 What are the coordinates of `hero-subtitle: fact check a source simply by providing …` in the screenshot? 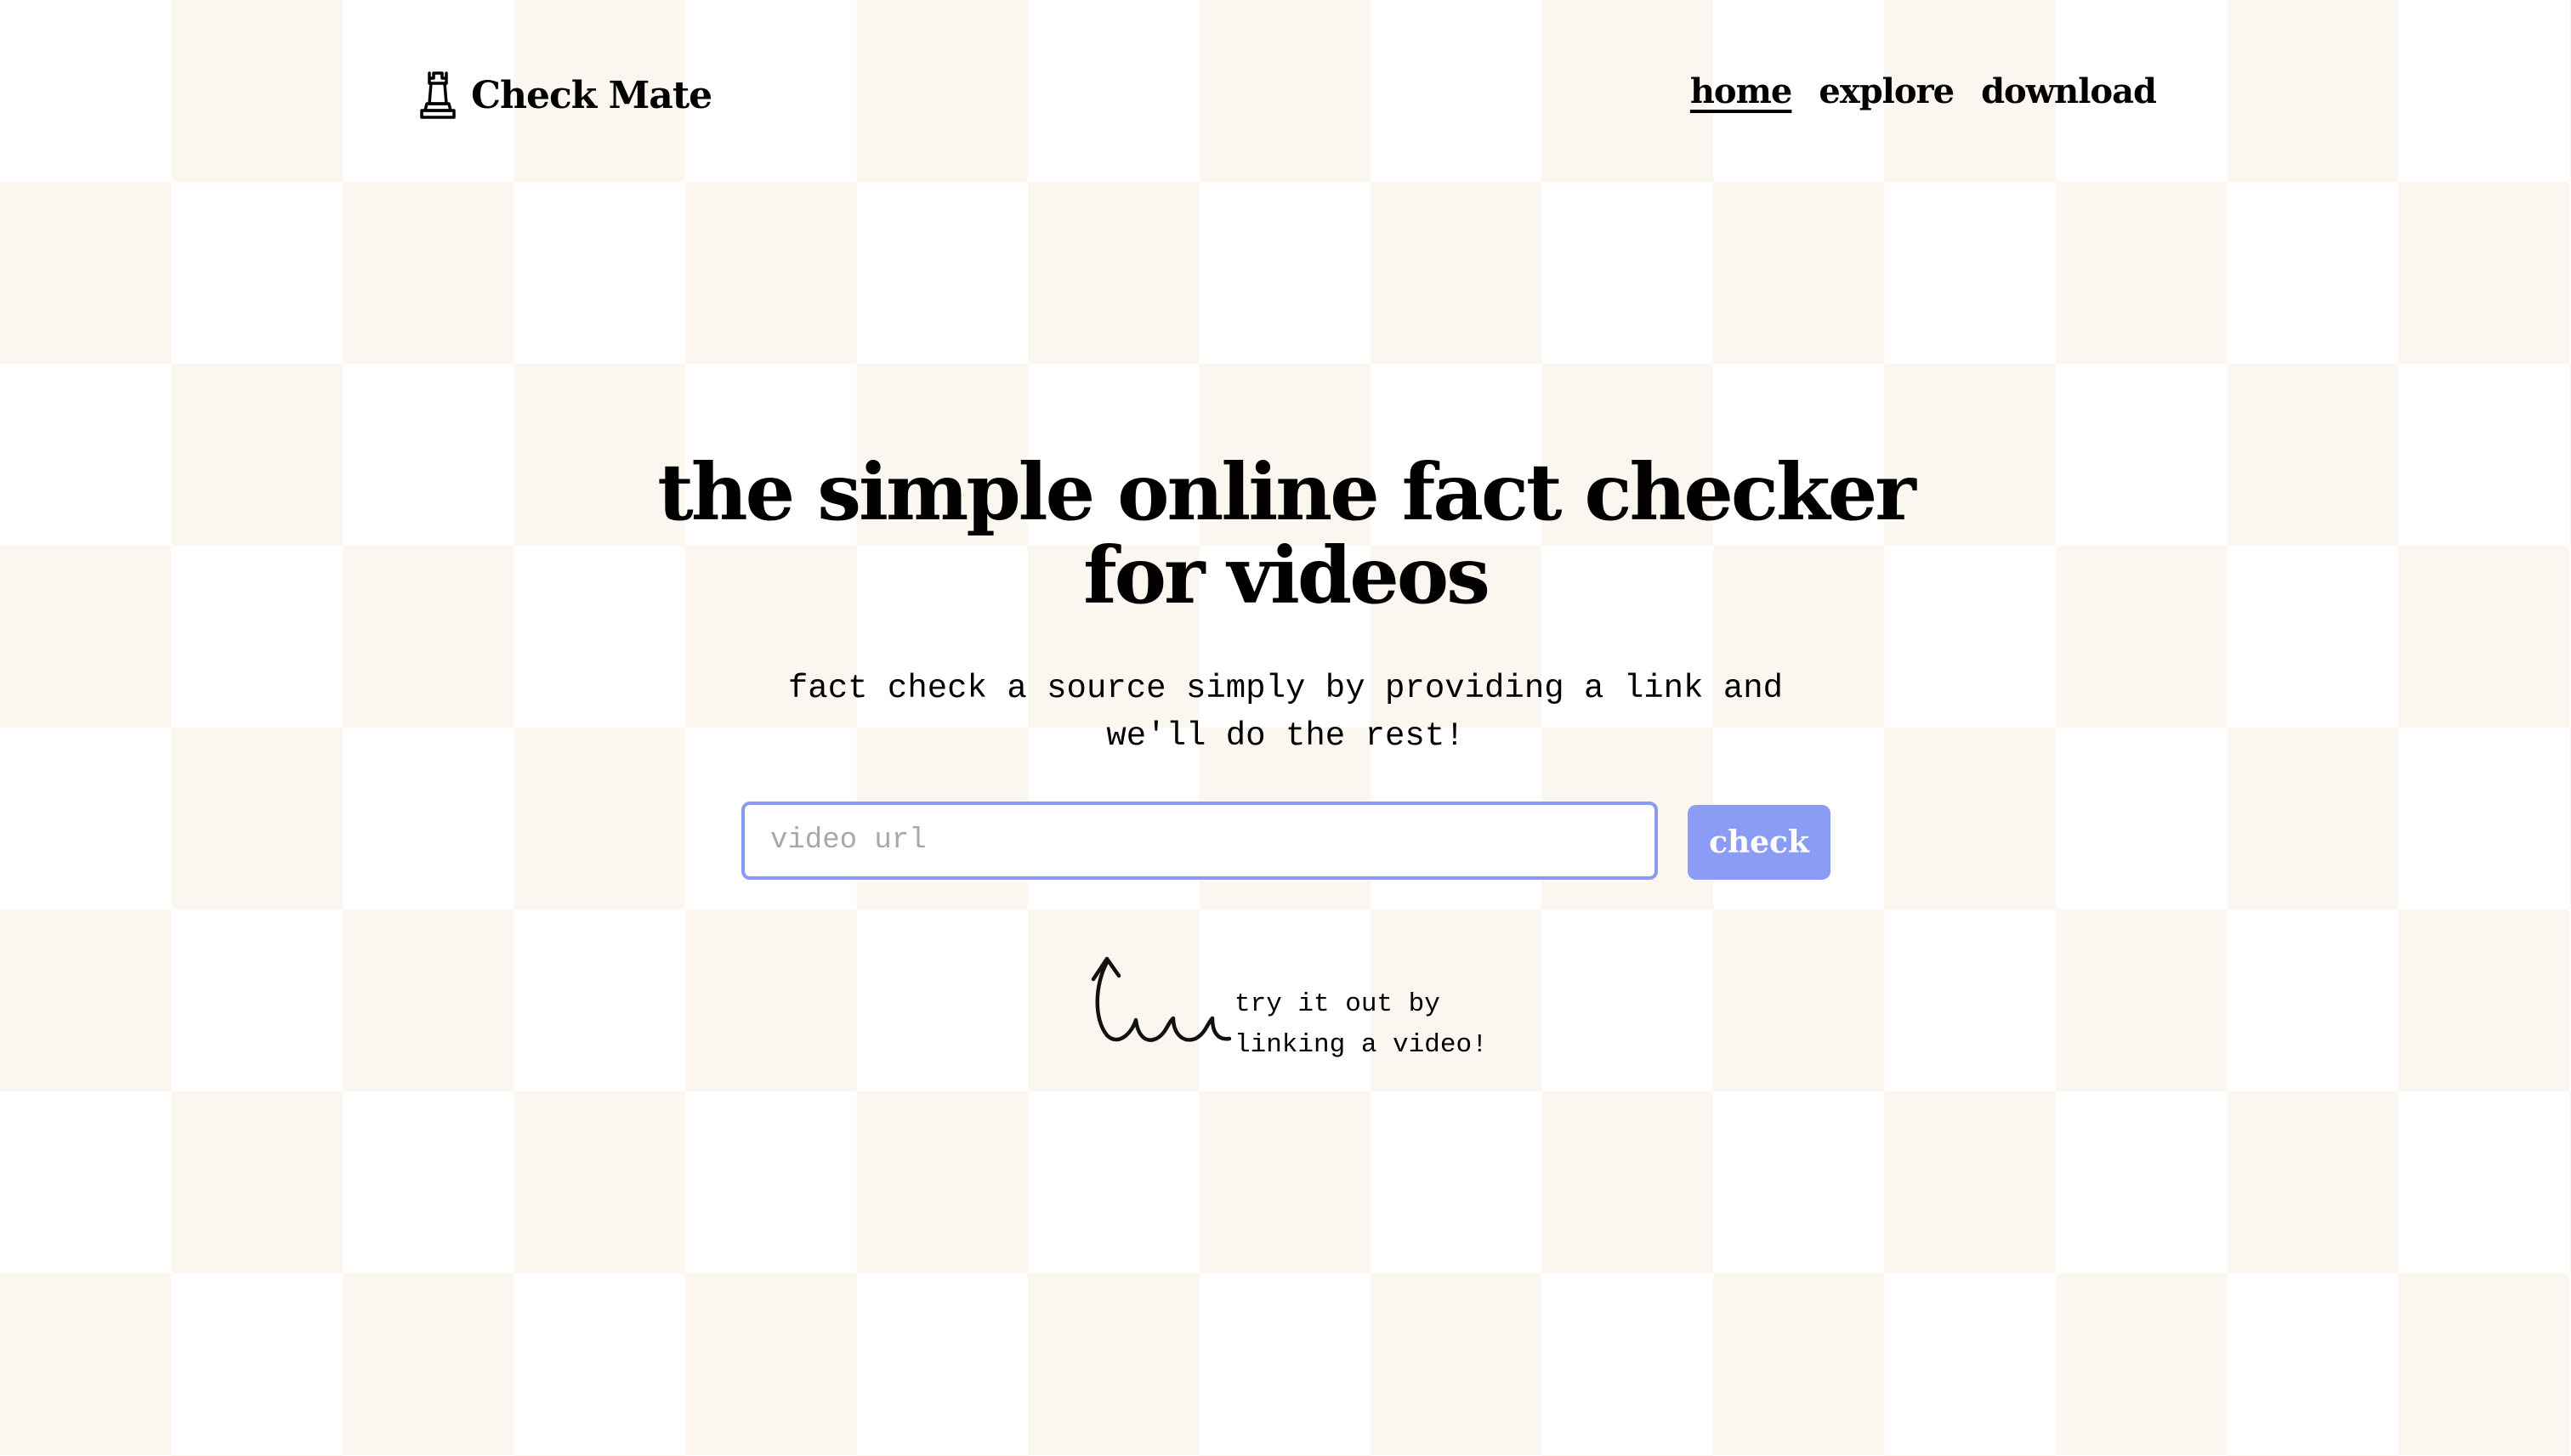 It's located at (1285, 712).